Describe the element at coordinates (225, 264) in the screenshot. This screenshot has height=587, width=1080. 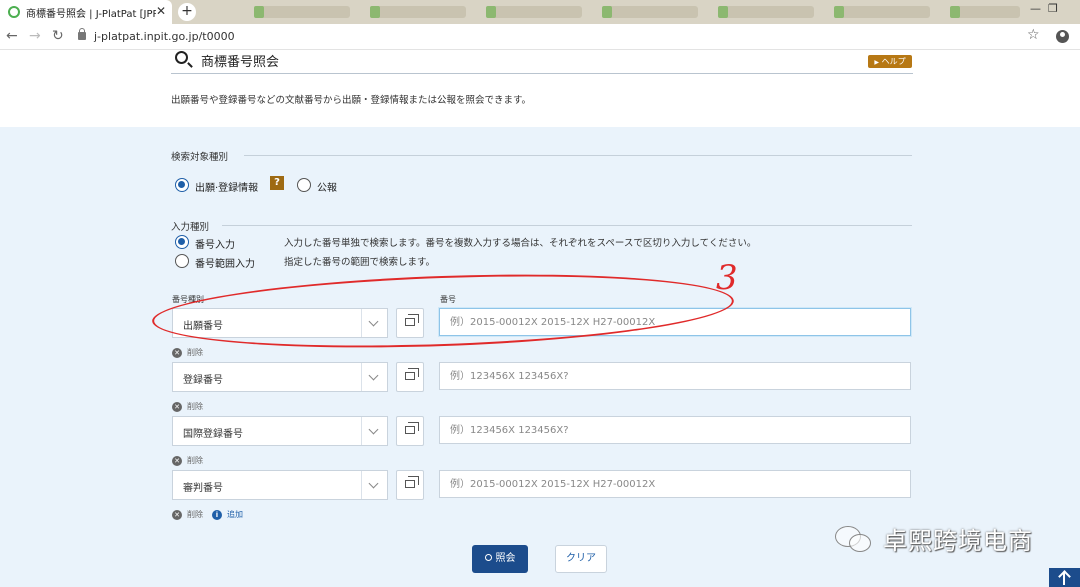
I see `radio-label-number-range-input: 番号範囲入力` at that location.